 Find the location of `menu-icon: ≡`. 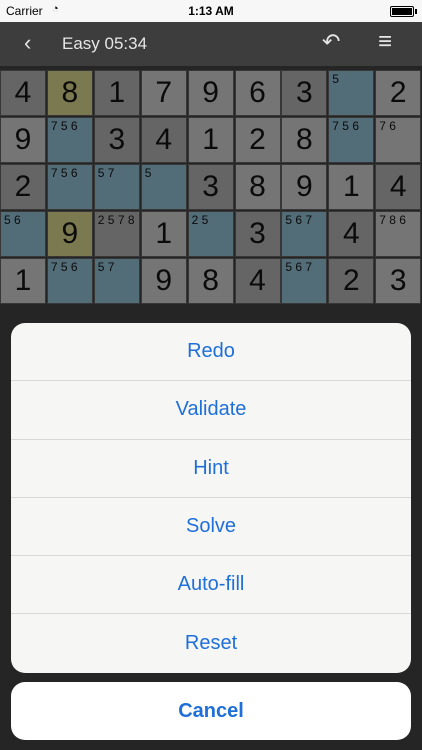

menu-icon: ≡ is located at coordinates (385, 42).